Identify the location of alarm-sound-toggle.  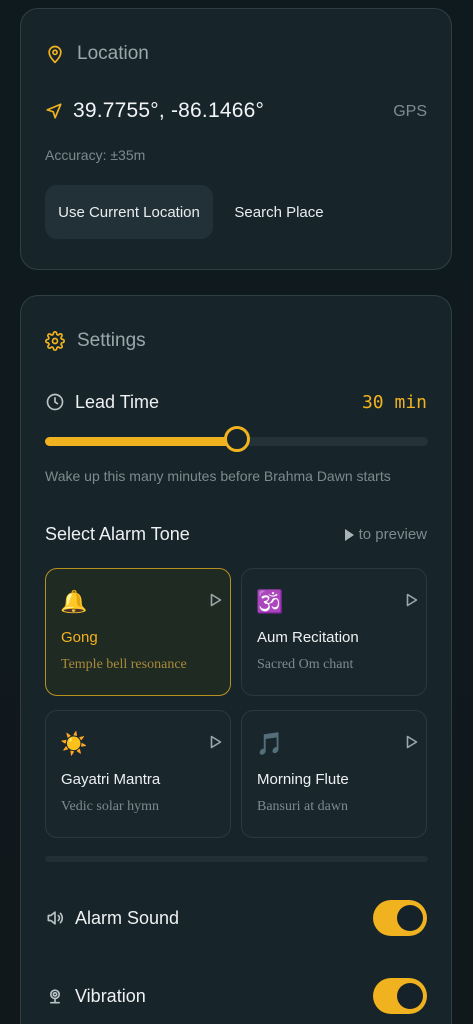
(400, 918).